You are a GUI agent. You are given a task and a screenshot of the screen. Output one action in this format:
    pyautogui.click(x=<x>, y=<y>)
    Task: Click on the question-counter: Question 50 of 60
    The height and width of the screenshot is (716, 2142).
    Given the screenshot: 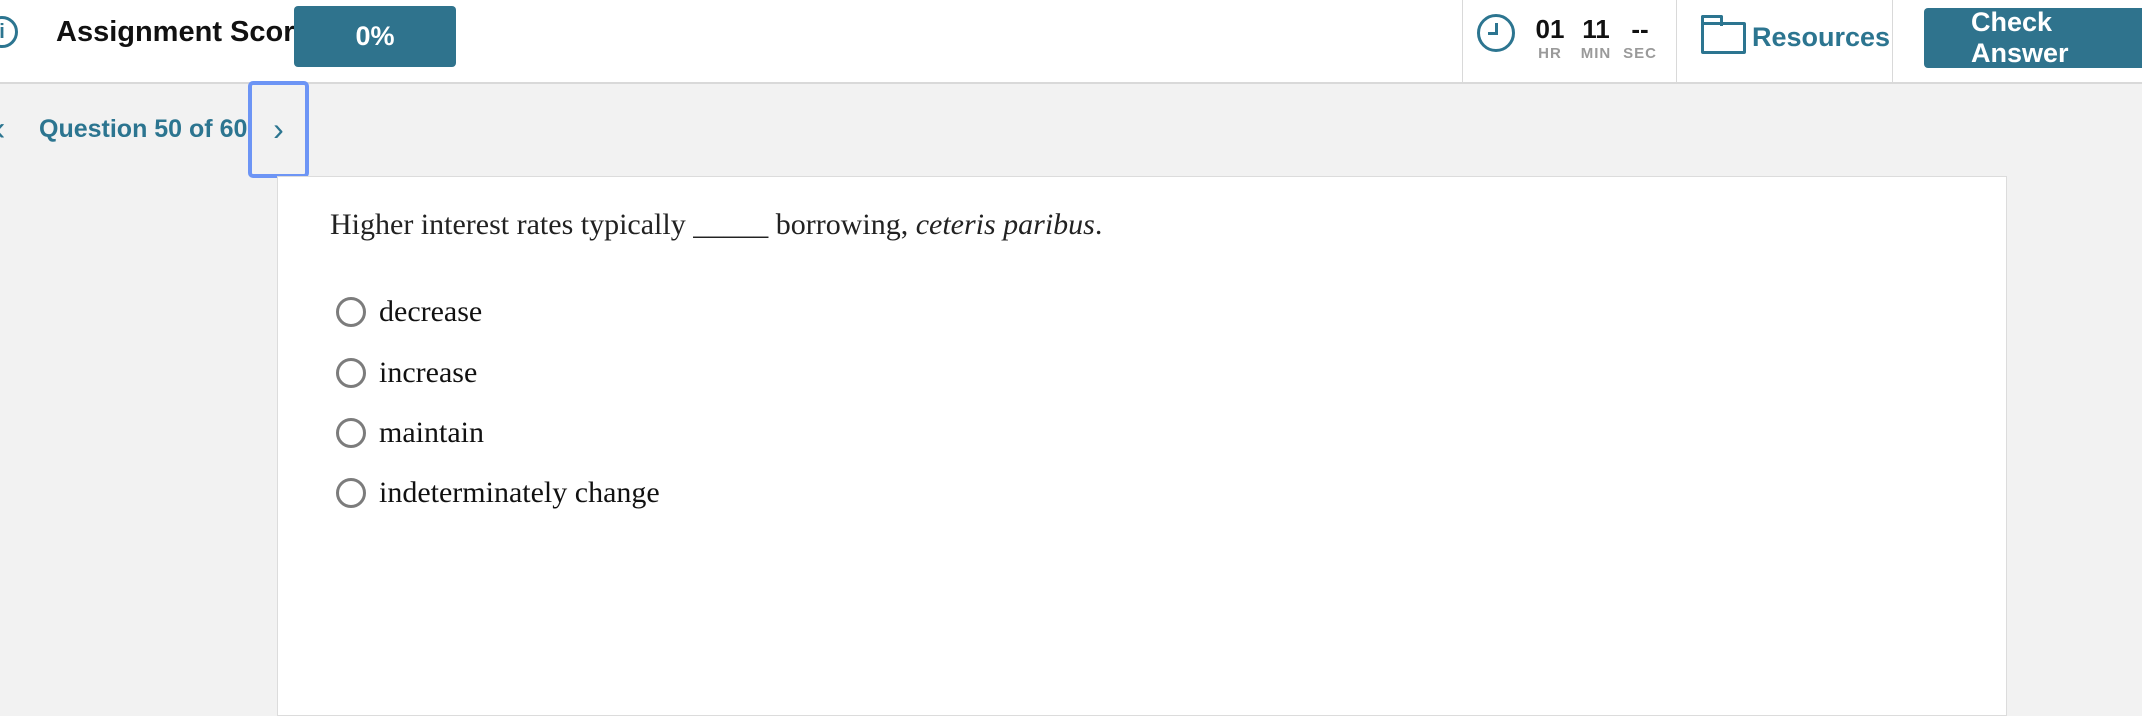 What is the action you would take?
    pyautogui.click(x=143, y=129)
    